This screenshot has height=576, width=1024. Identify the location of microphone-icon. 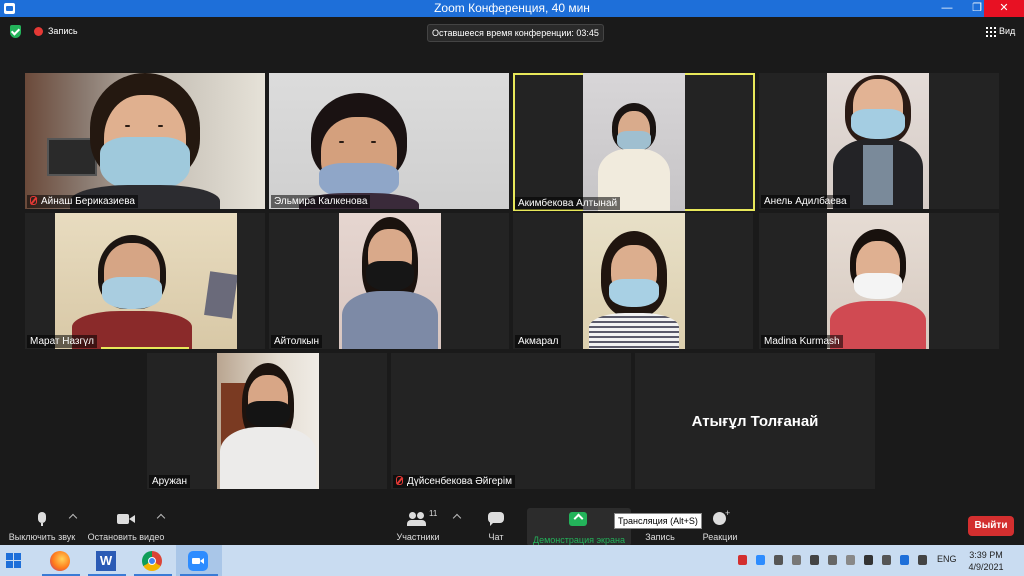
(42, 519).